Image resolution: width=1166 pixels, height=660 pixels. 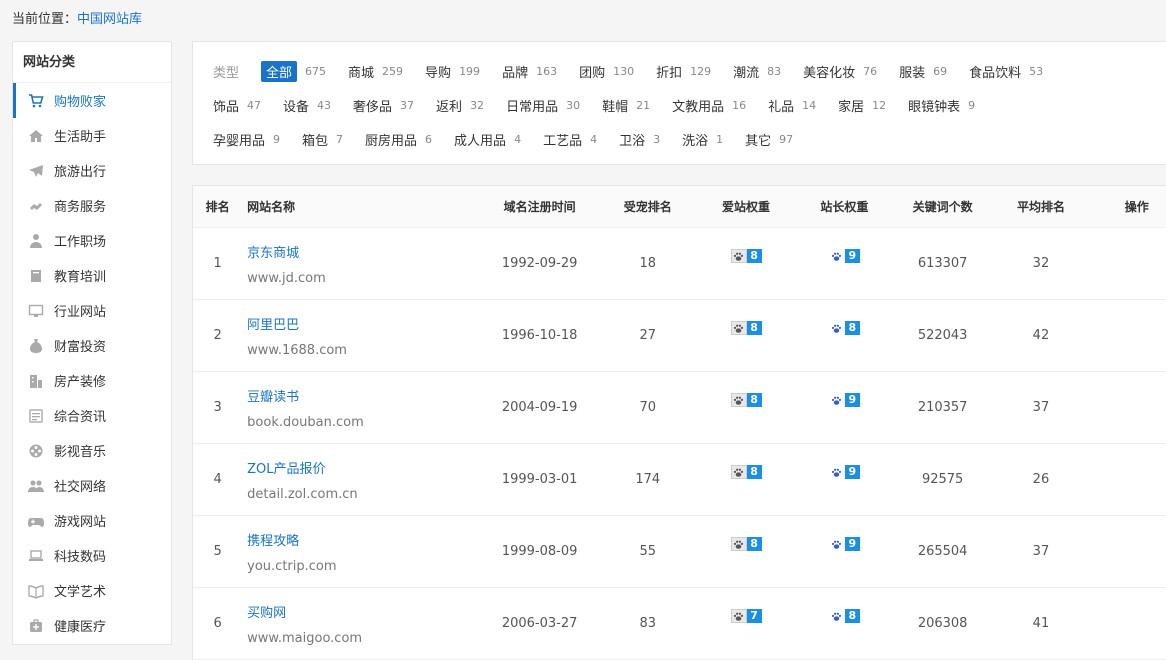 What do you see at coordinates (460, 105) in the screenshot?
I see `type-tag: 返利 32` at bounding box center [460, 105].